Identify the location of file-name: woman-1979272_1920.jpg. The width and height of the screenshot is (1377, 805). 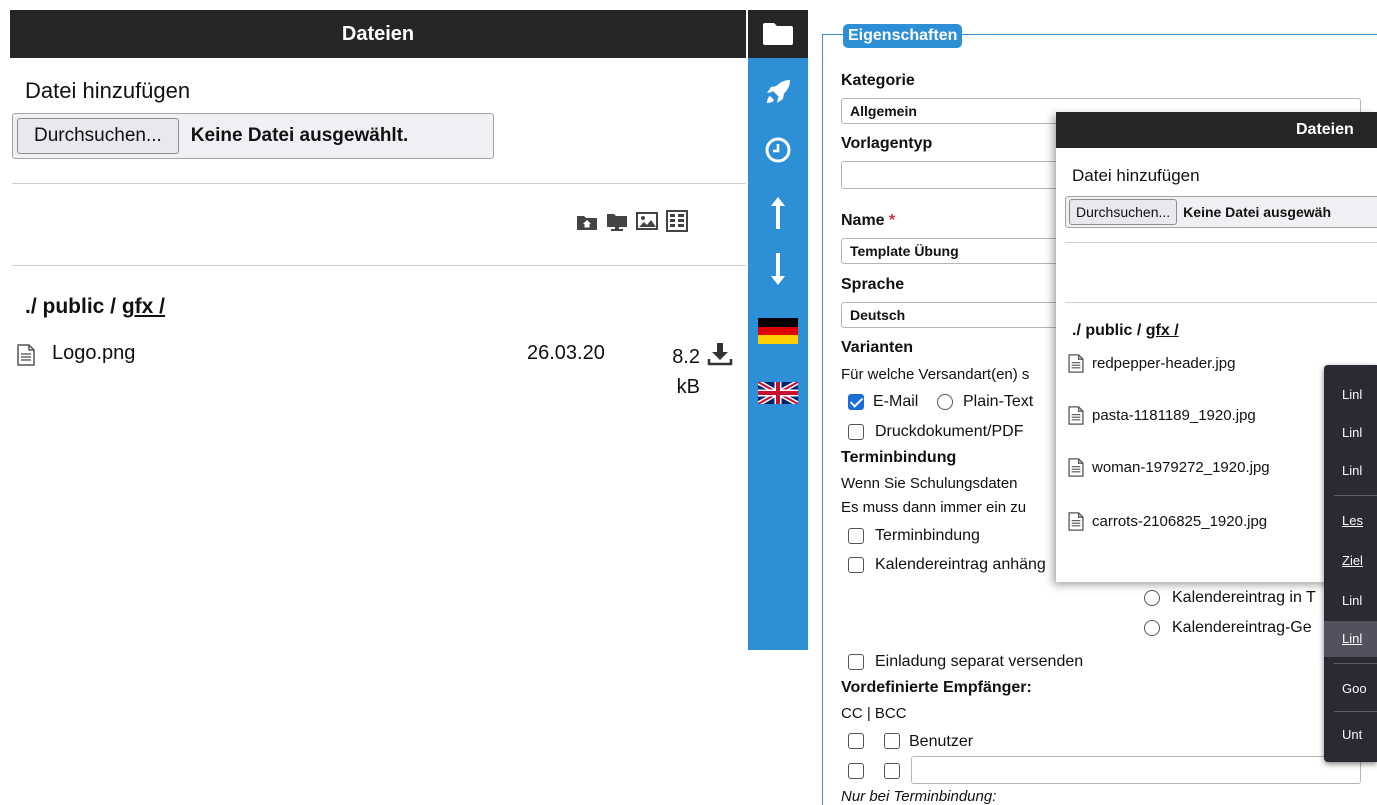
(1181, 467).